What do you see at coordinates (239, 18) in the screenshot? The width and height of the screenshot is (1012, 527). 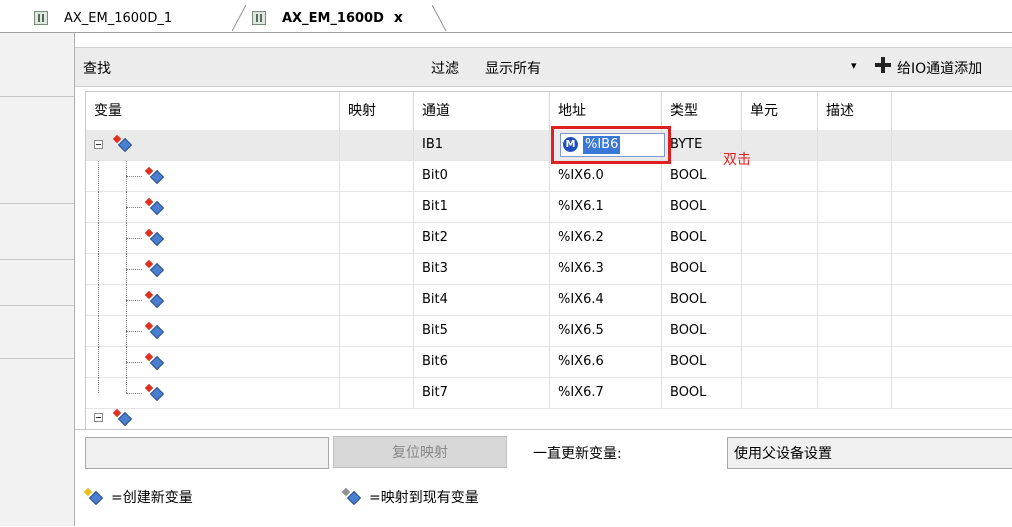 I see `tab-separator` at bounding box center [239, 18].